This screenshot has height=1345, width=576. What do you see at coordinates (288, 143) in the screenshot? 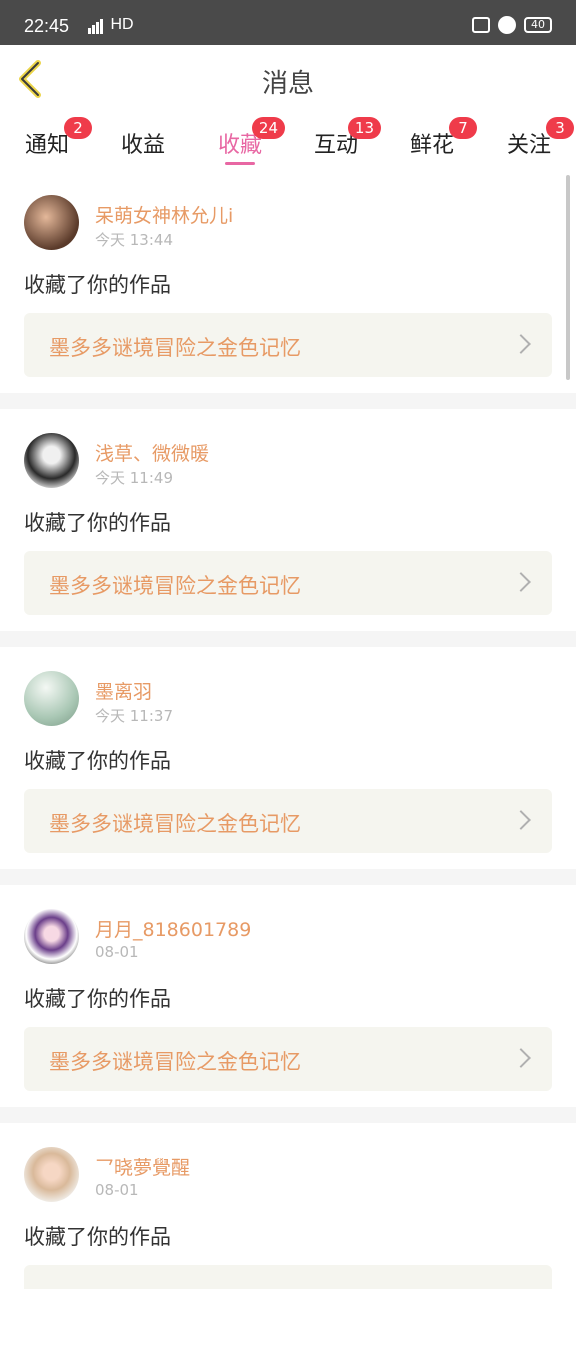
I see `tab-bar: 通知 2 收益 收藏 24 互动 13 鲜花 7 关注 3` at bounding box center [288, 143].